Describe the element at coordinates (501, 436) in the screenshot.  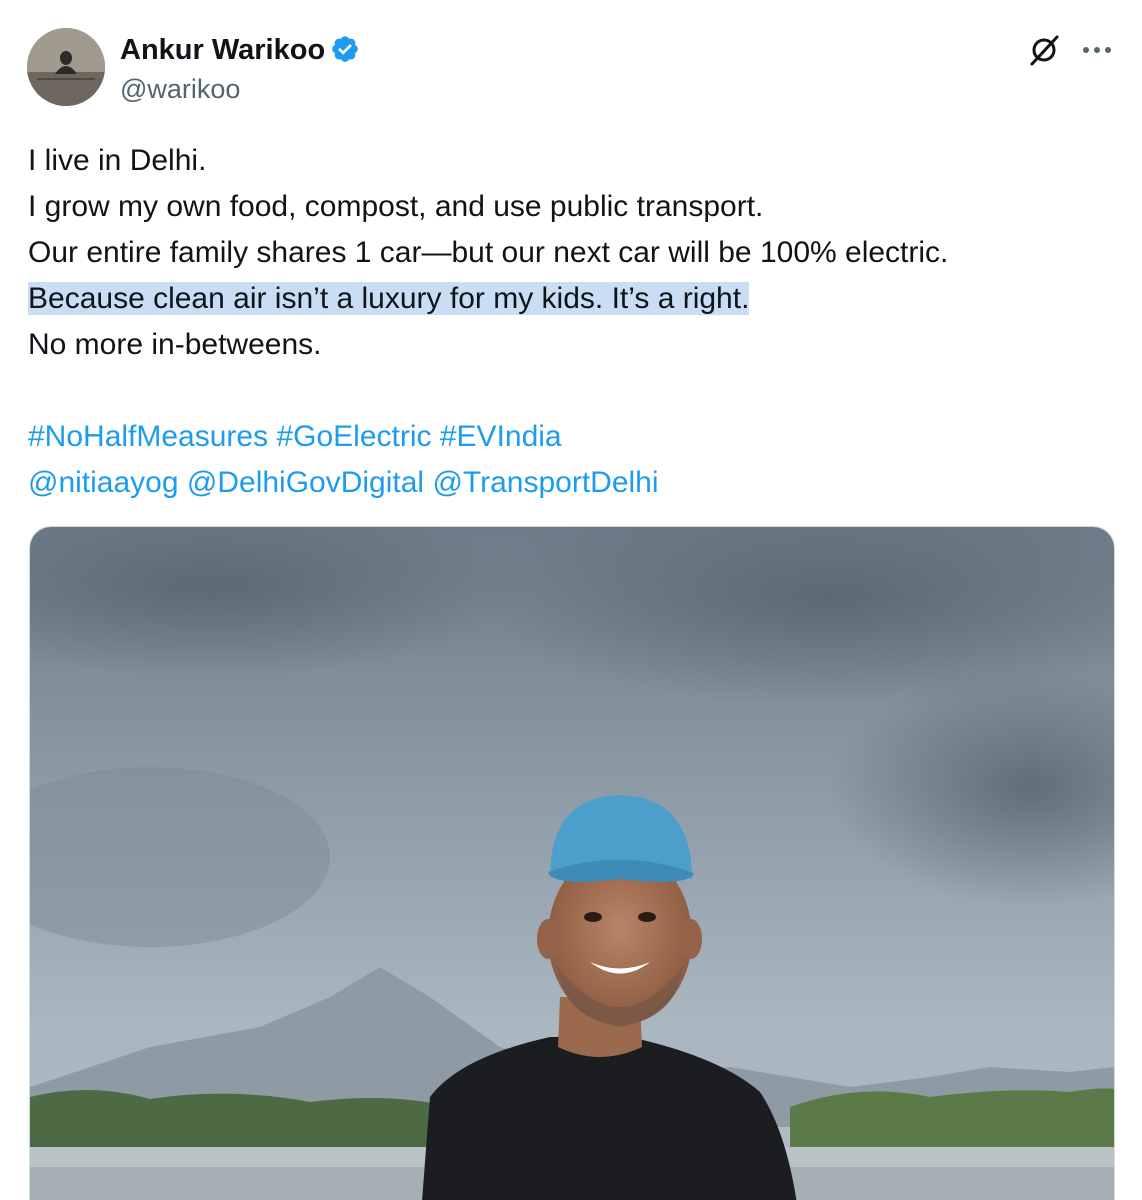
I see `hashtag-link: #EVIndia` at that location.